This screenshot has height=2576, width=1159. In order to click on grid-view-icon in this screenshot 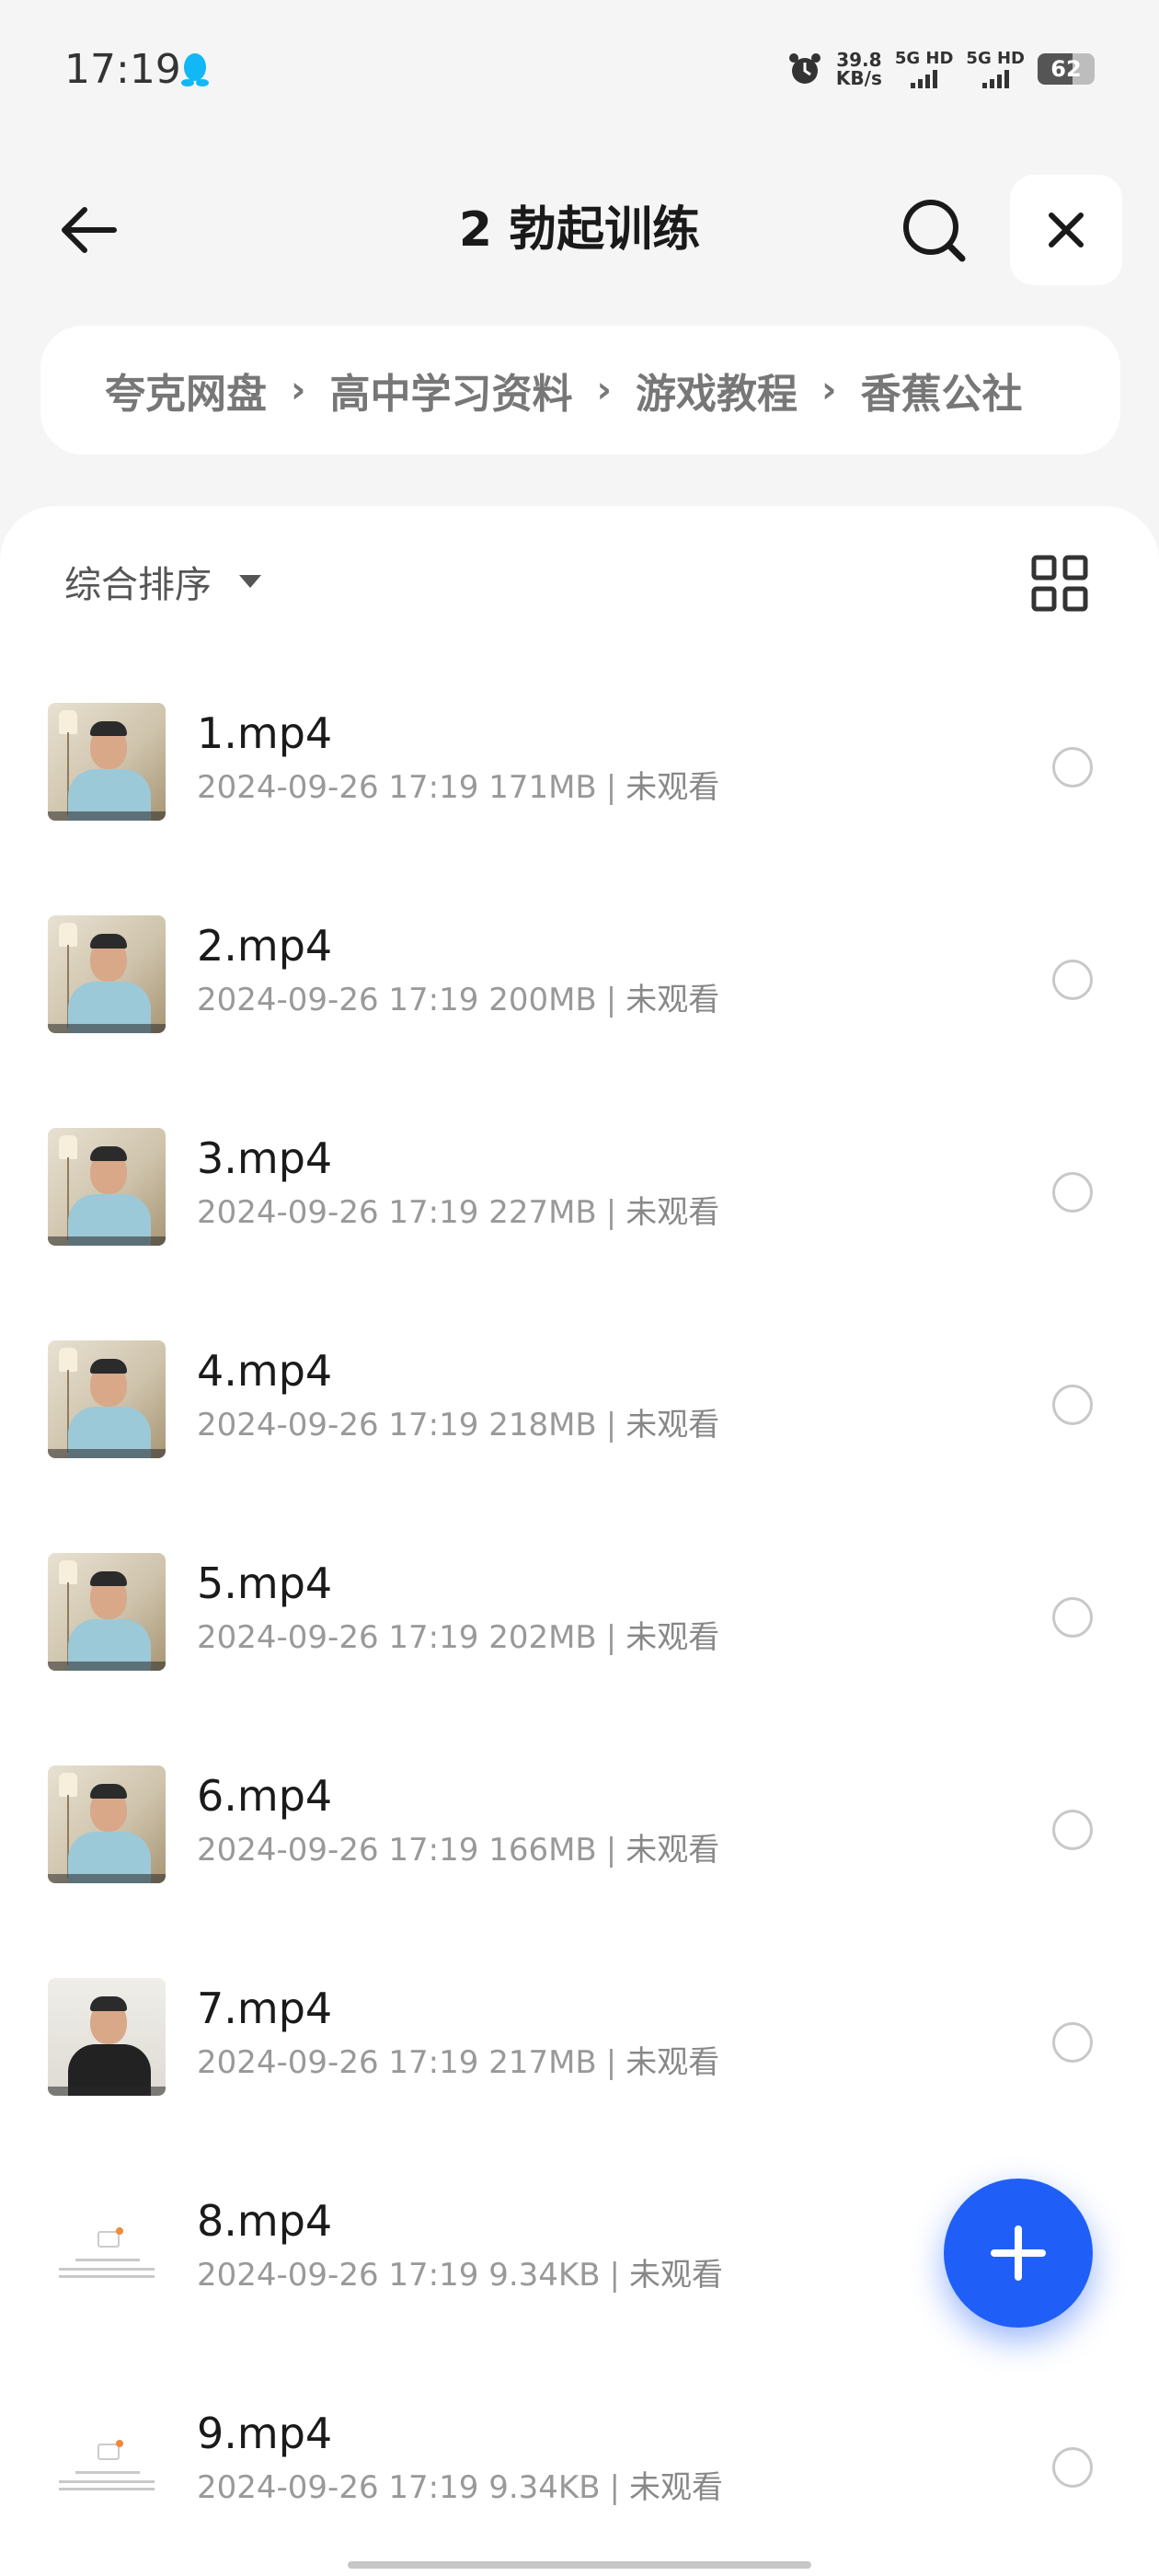, I will do `click(1059, 583)`.